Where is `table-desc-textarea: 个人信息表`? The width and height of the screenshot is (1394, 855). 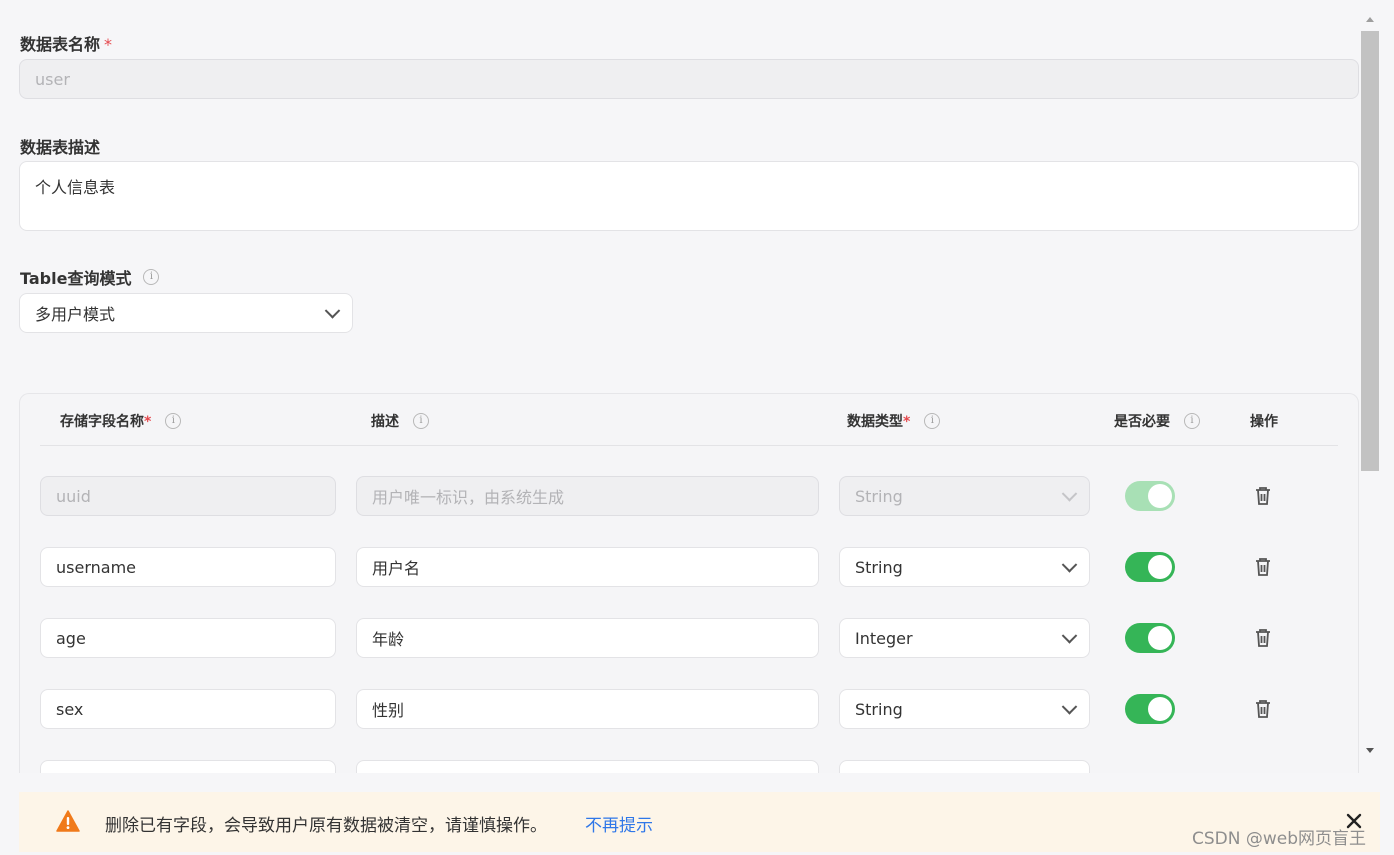 table-desc-textarea: 个人信息表 is located at coordinates (689, 196).